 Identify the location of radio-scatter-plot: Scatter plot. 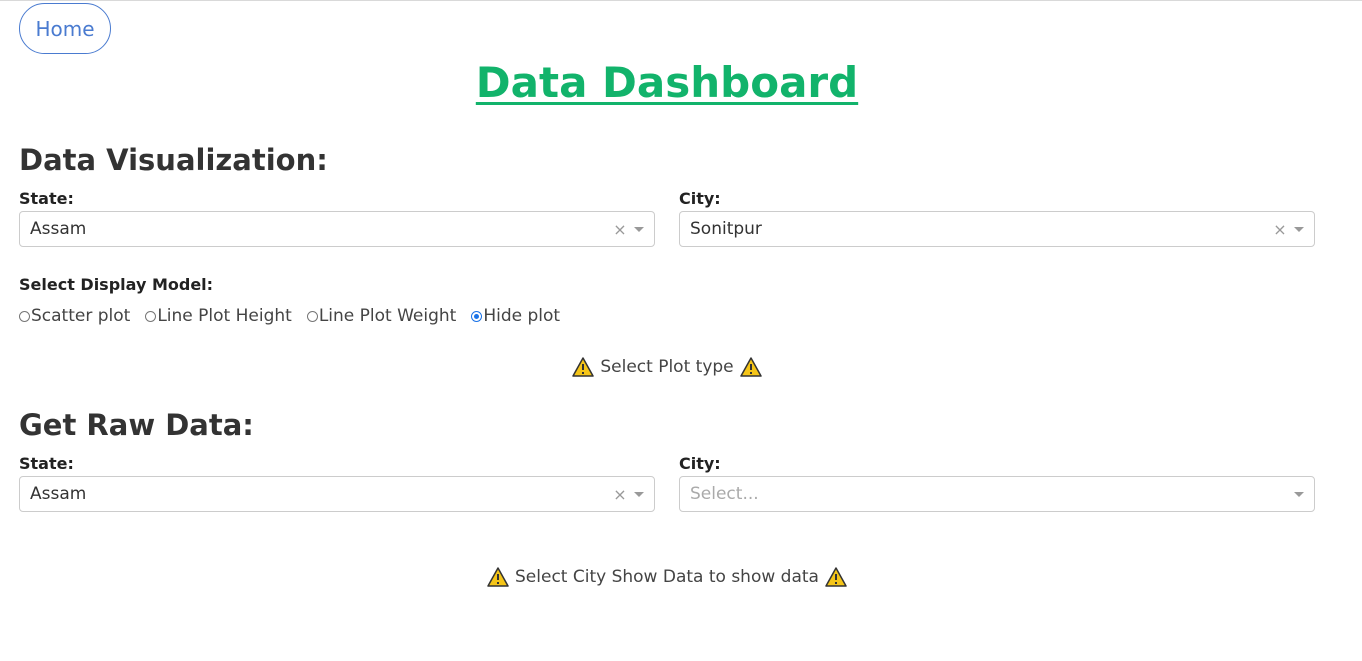
(74, 316).